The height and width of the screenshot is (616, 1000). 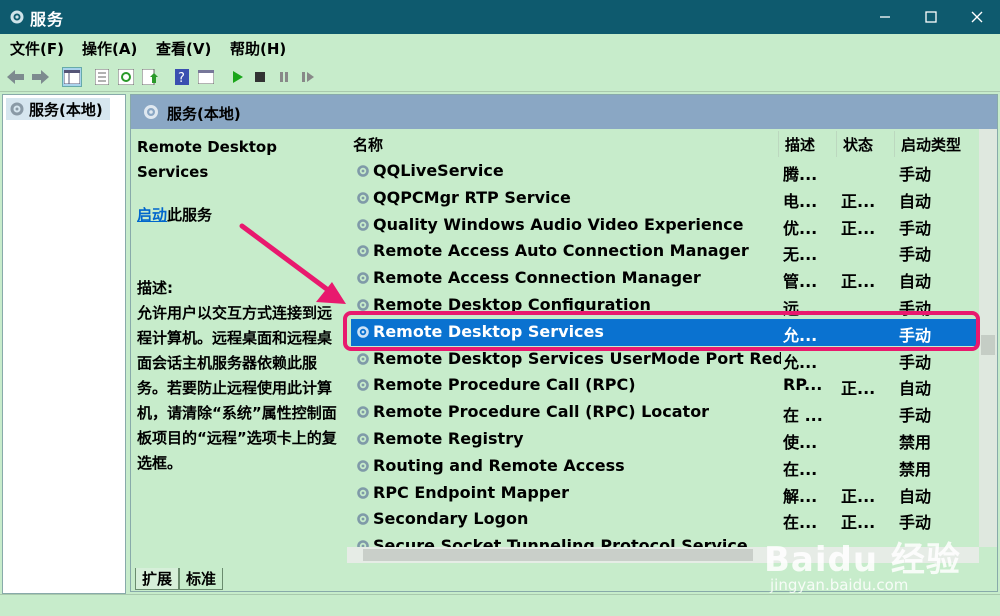 What do you see at coordinates (665, 493) in the screenshot?
I see `service-row: RPC Endpoint Mapper 解... 正... 自动` at bounding box center [665, 493].